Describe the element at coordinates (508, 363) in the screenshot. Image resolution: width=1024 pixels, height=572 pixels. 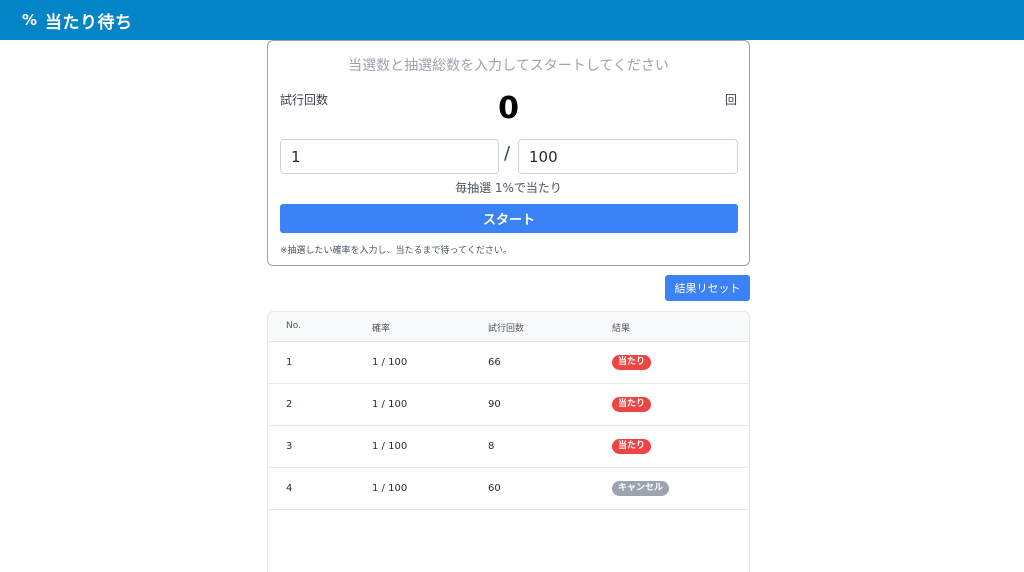
I see `table-row: 1 1 / 100 66 当たり` at that location.